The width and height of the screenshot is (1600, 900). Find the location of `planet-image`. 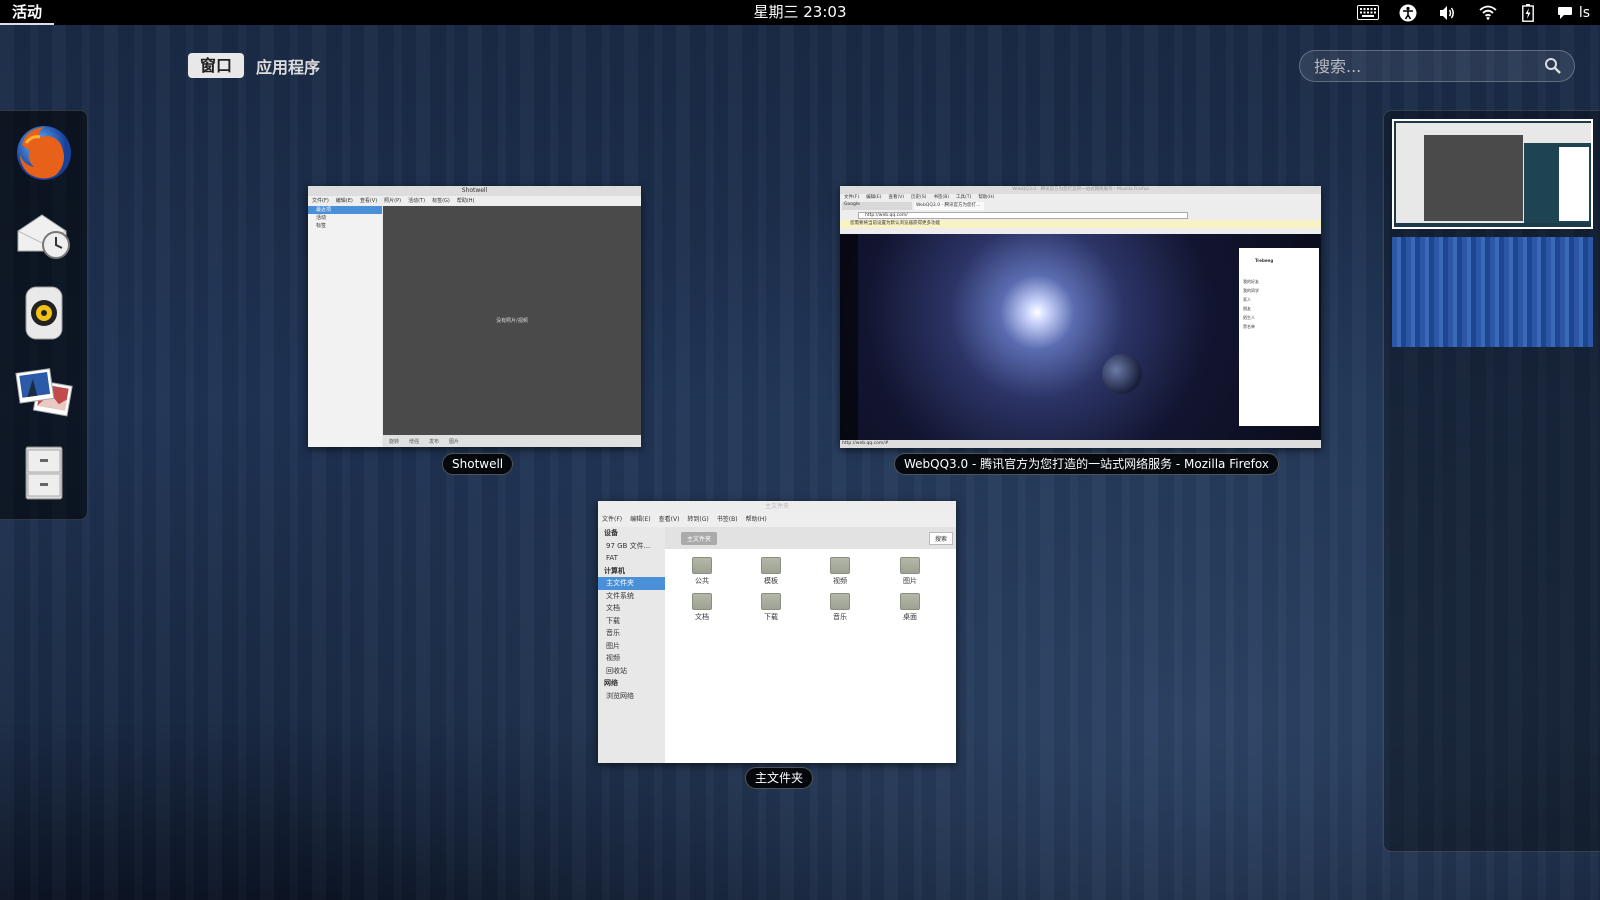

planet-image is located at coordinates (1122, 374).